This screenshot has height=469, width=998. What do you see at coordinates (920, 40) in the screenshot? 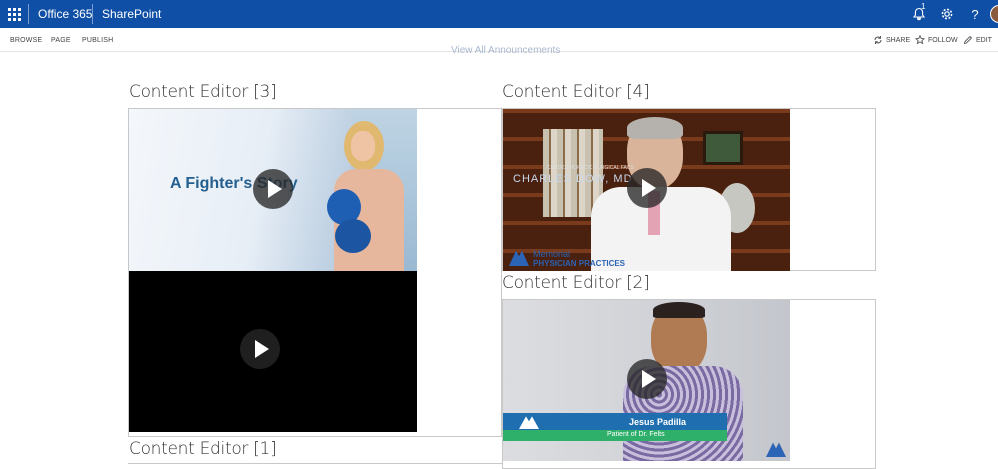
I see `star-icon` at bounding box center [920, 40].